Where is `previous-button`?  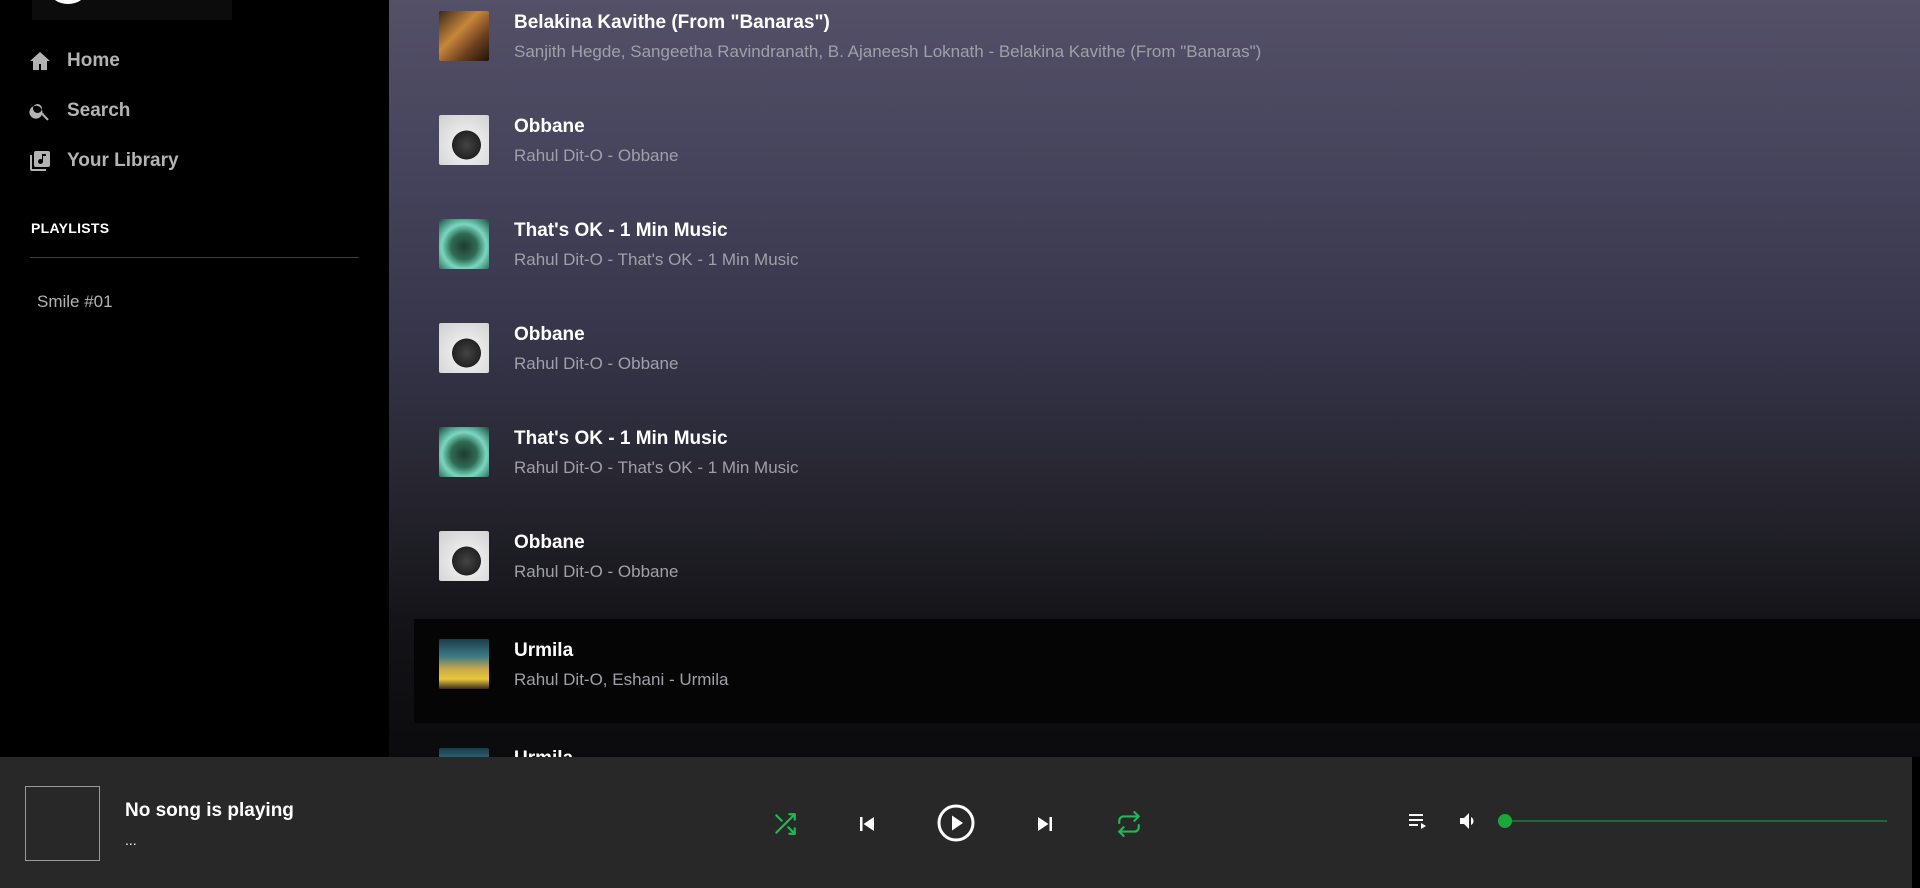
previous-button is located at coordinates (867, 824).